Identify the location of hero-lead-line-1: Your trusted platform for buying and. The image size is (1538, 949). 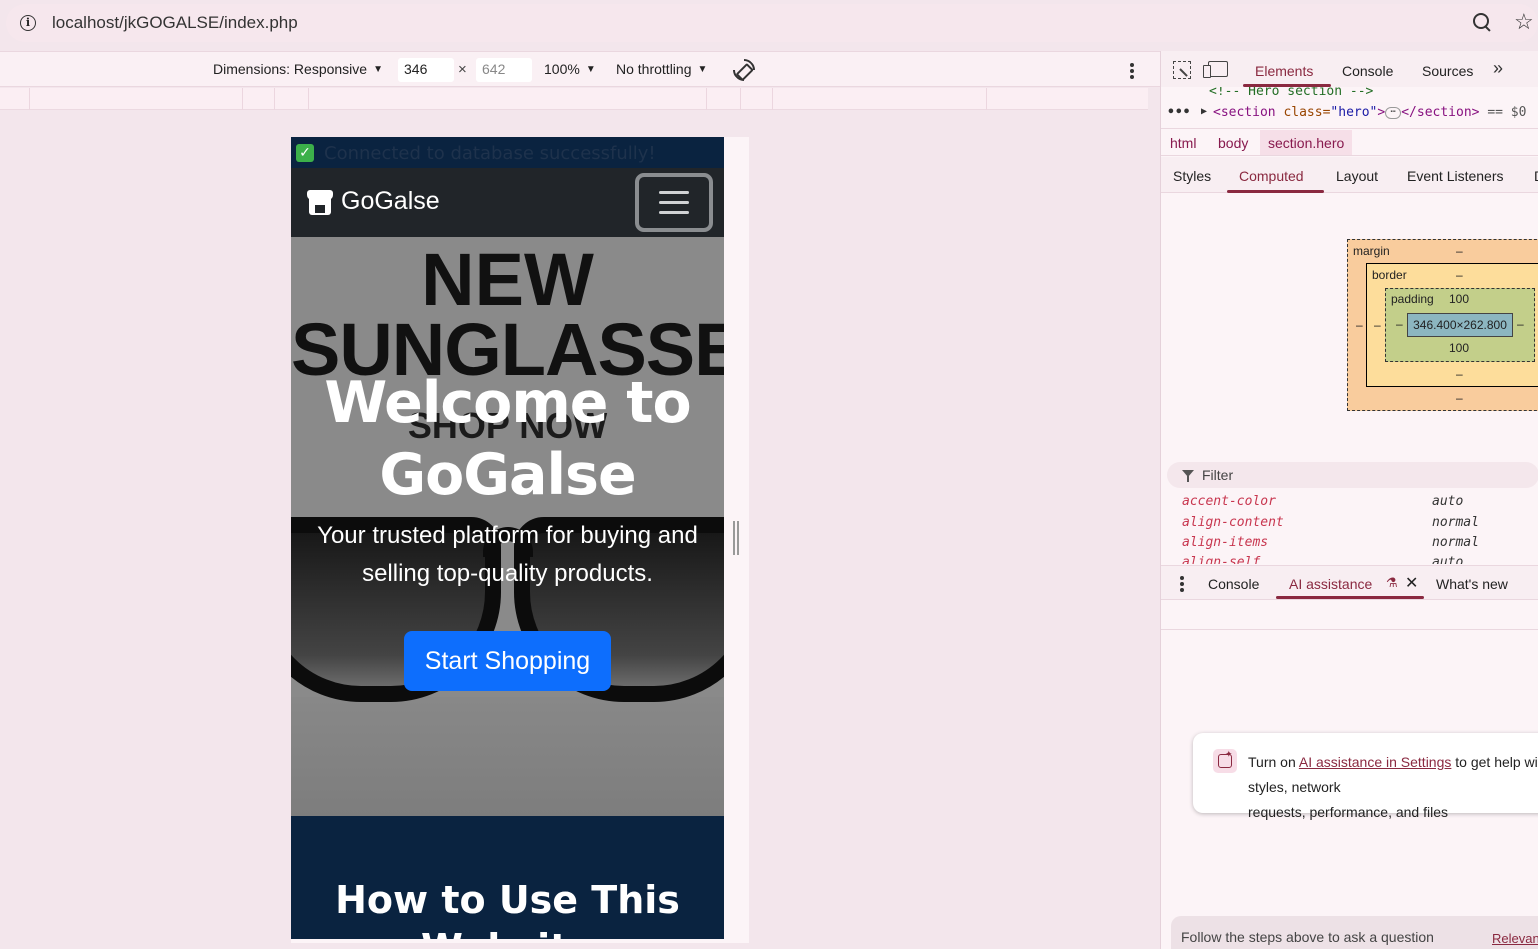
(507, 535).